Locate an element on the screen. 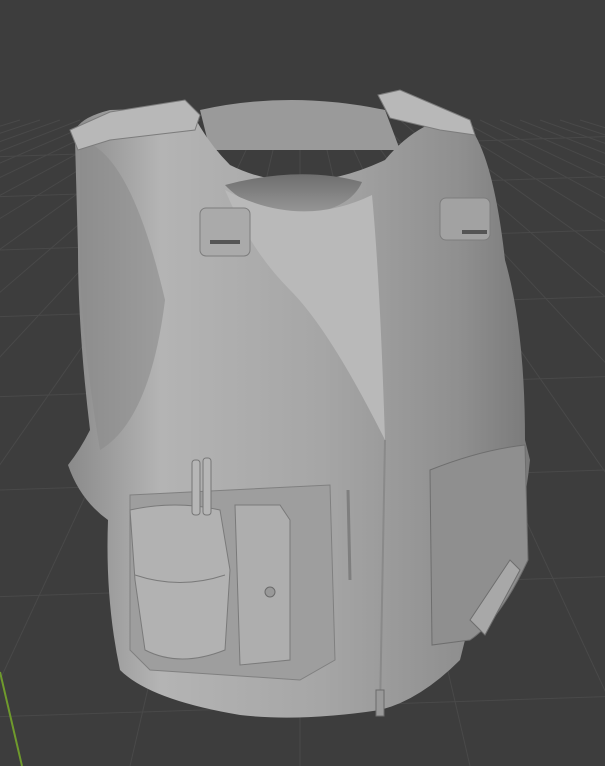 This screenshot has width=605, height=766. side-zipper-left is located at coordinates (349, 535).